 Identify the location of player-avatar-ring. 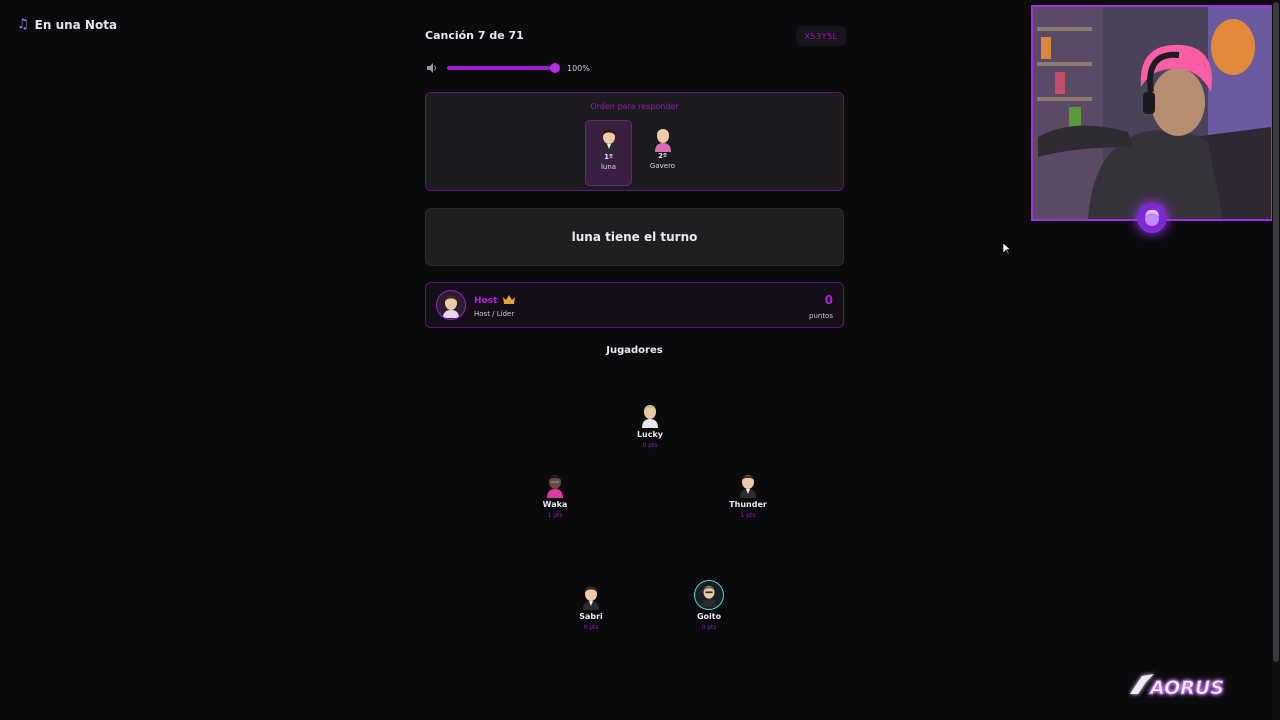
(709, 595).